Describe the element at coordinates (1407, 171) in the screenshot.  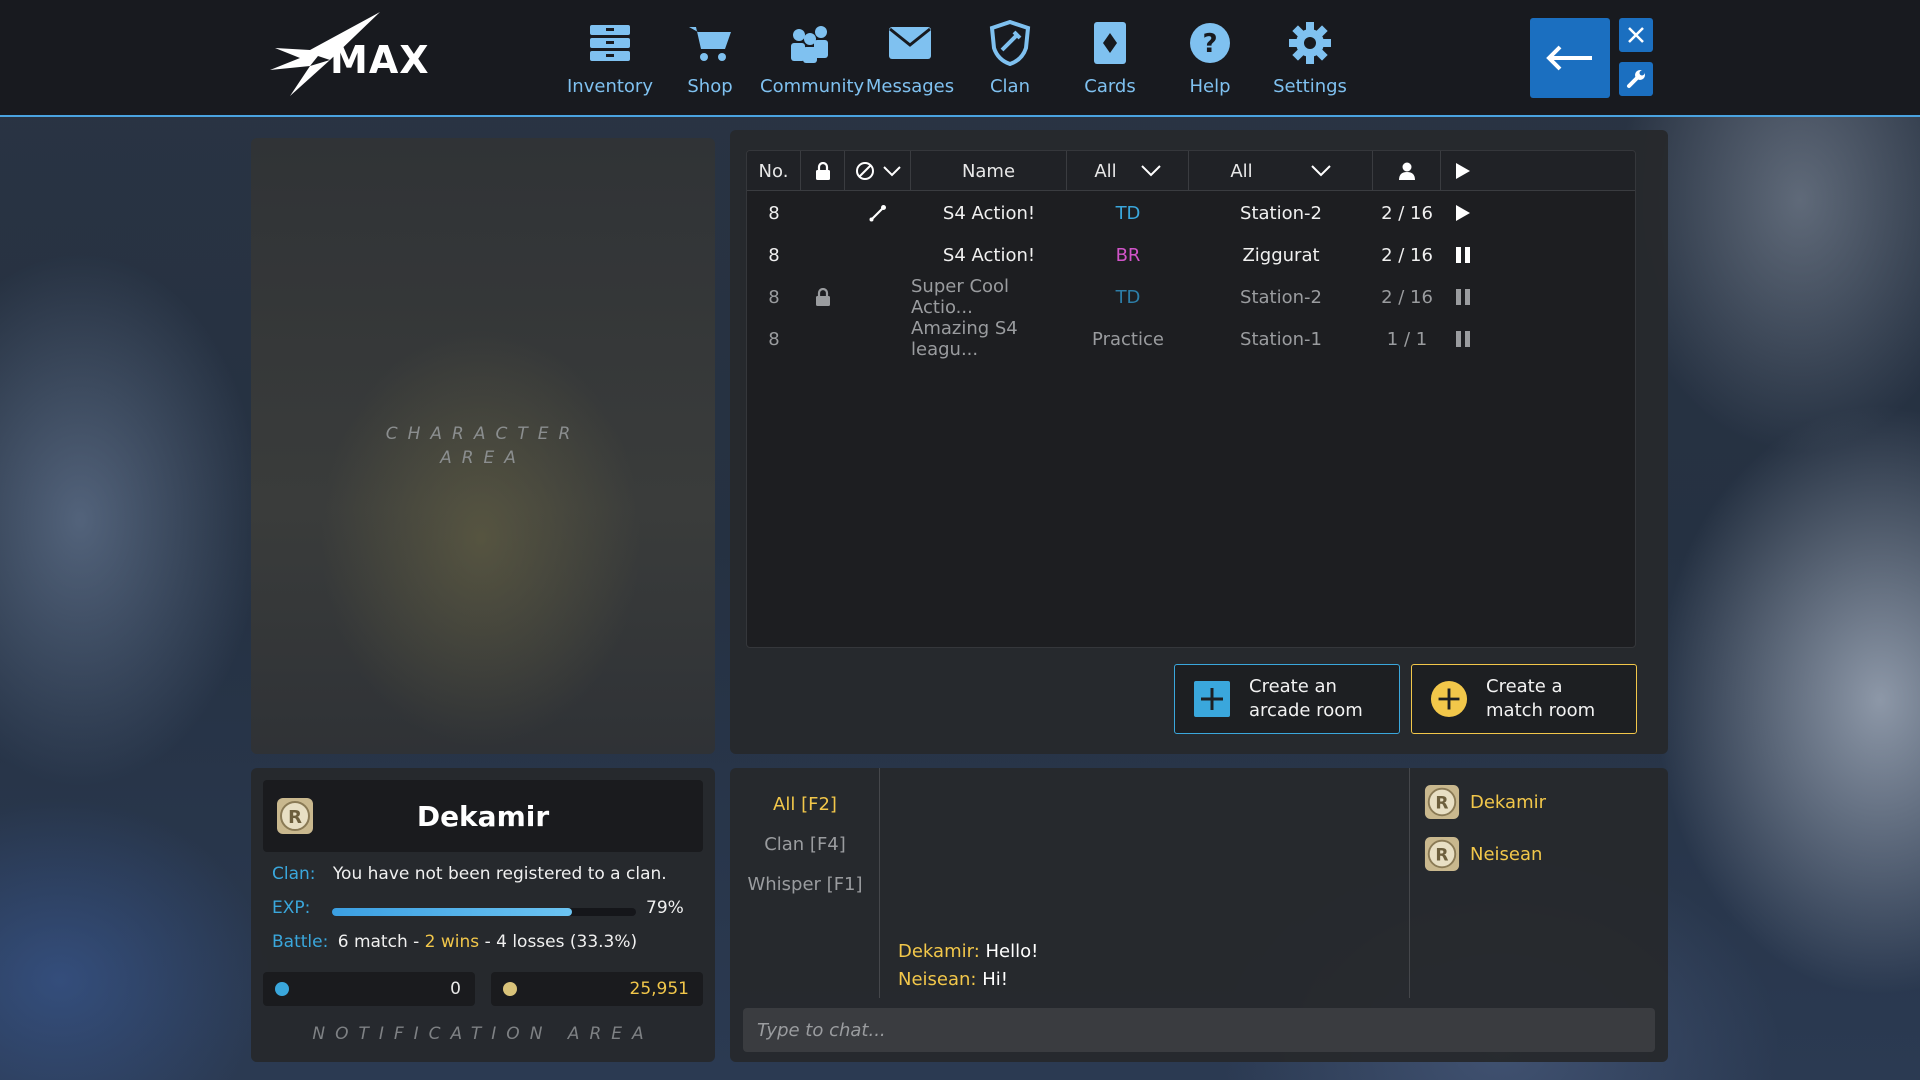
I see `header-players` at that location.